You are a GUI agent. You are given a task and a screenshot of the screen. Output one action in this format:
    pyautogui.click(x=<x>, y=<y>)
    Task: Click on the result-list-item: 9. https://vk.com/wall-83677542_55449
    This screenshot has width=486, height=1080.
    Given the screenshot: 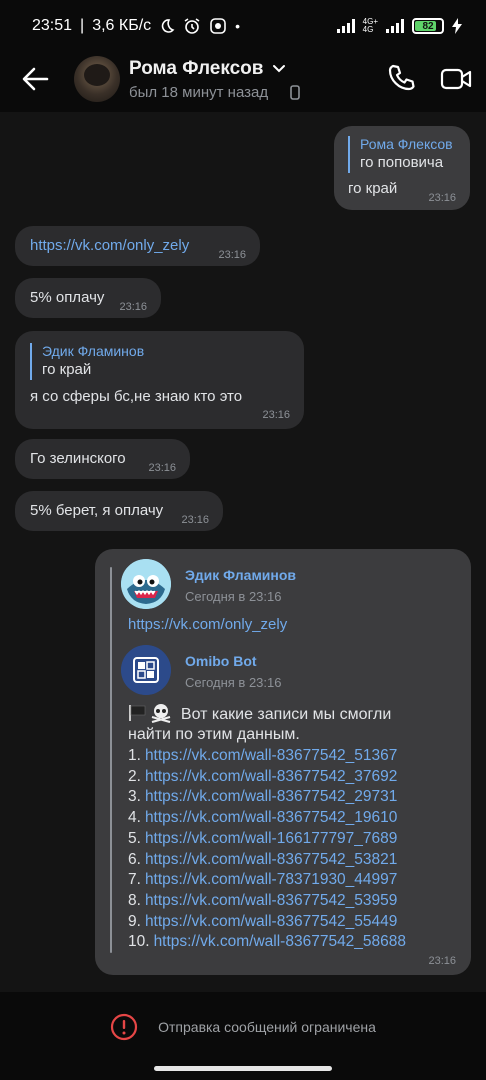 What is the action you would take?
    pyautogui.click(x=262, y=922)
    